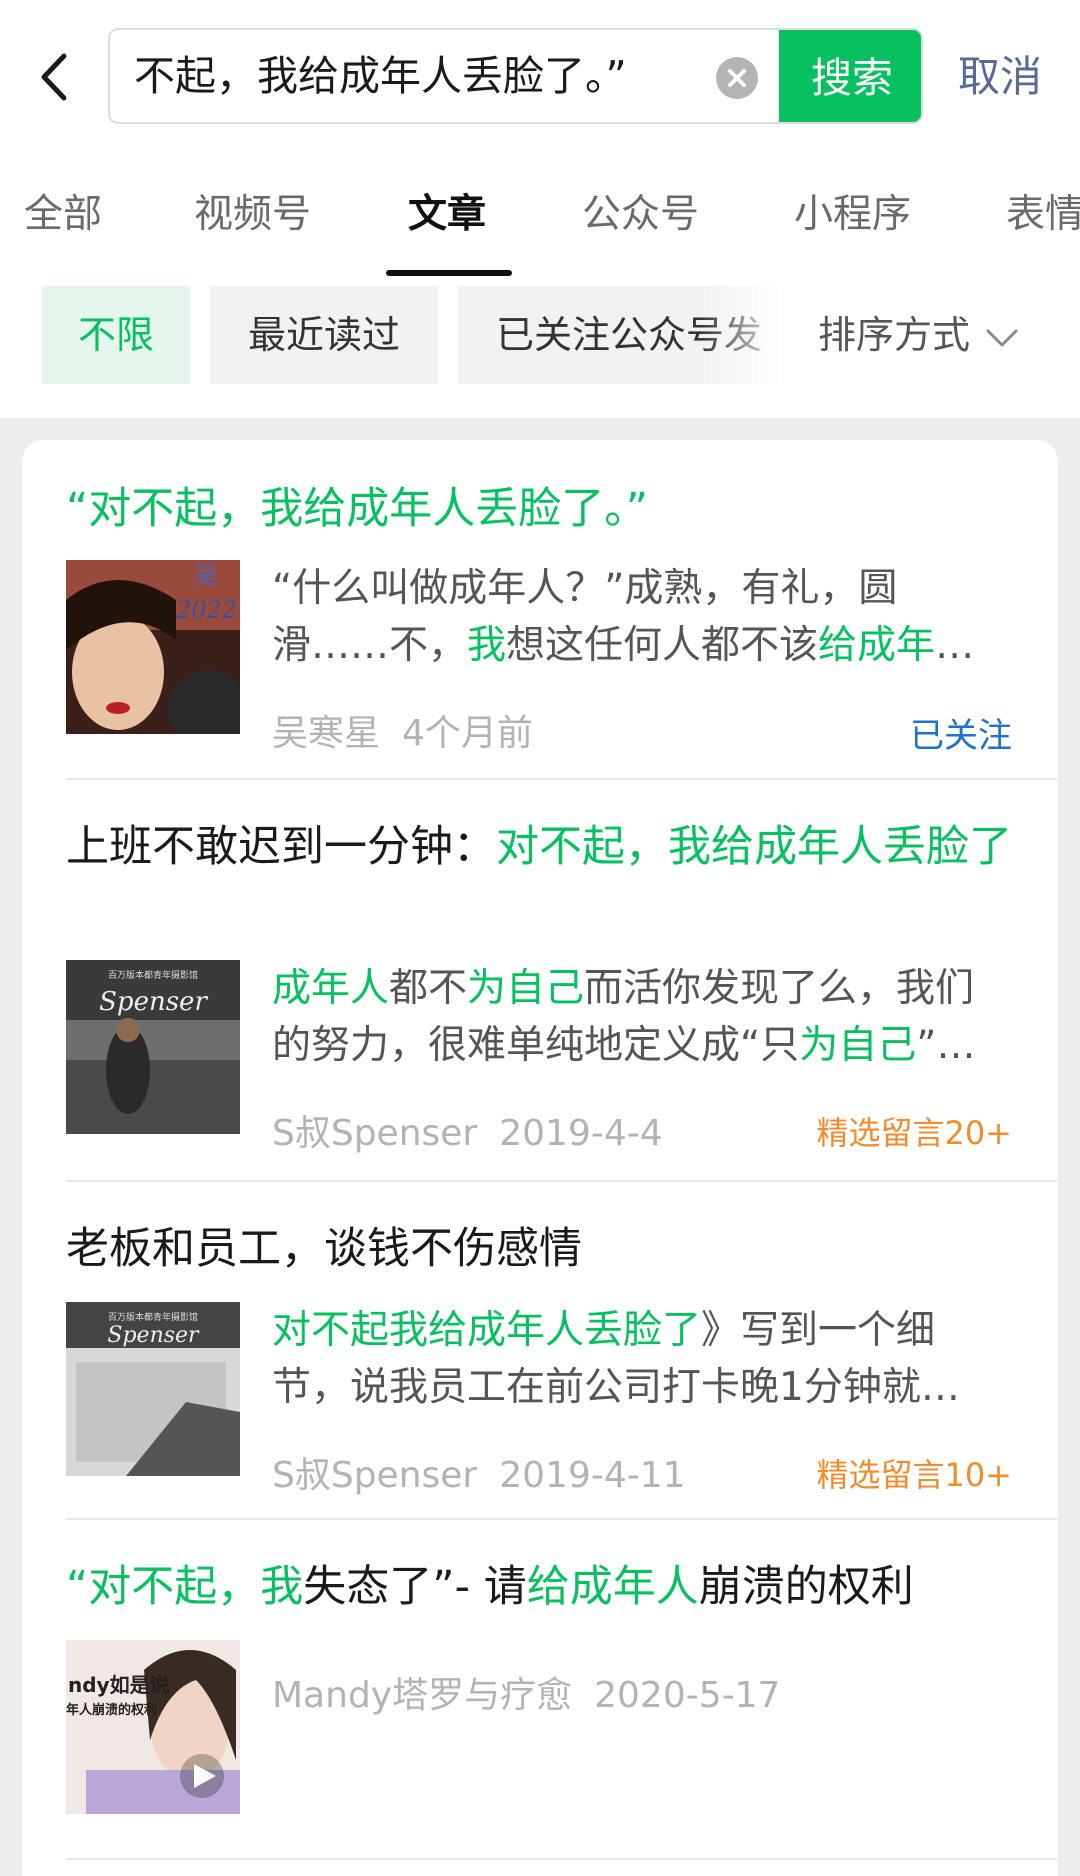  I want to click on result-date: 2019-4-11, so click(592, 1475).